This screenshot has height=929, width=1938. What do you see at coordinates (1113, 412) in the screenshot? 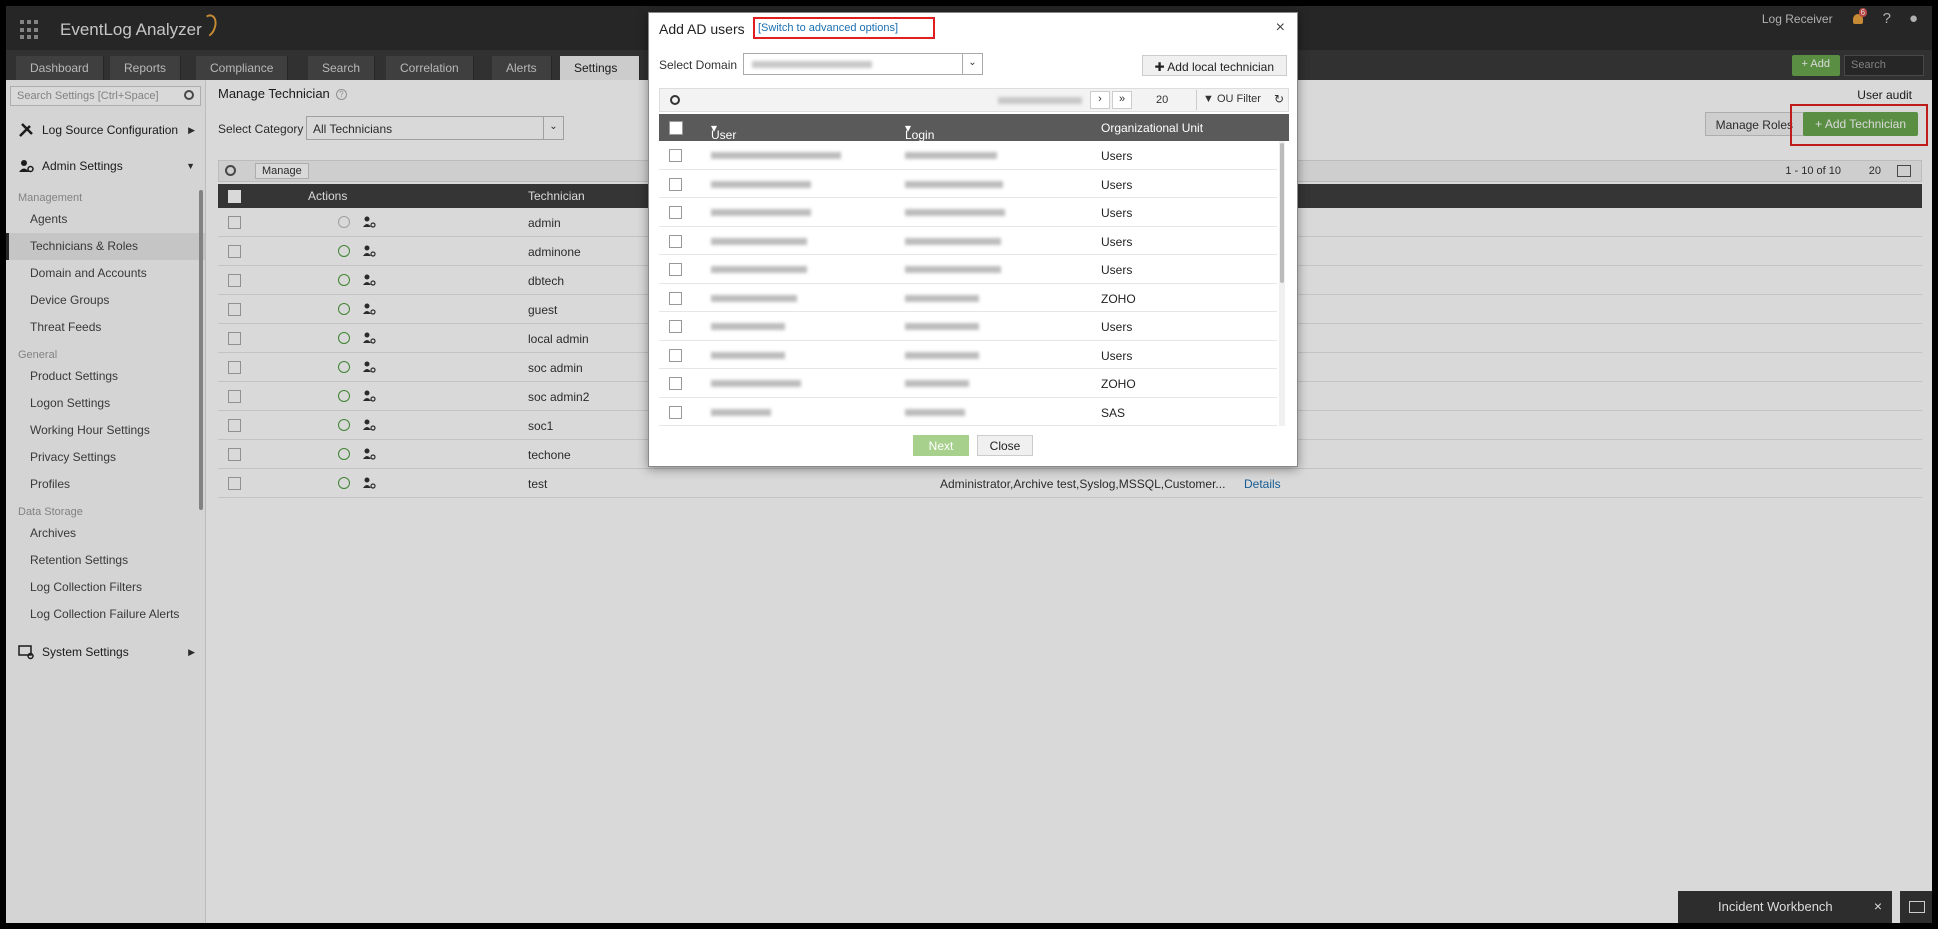
I see `ou-value: SAS` at bounding box center [1113, 412].